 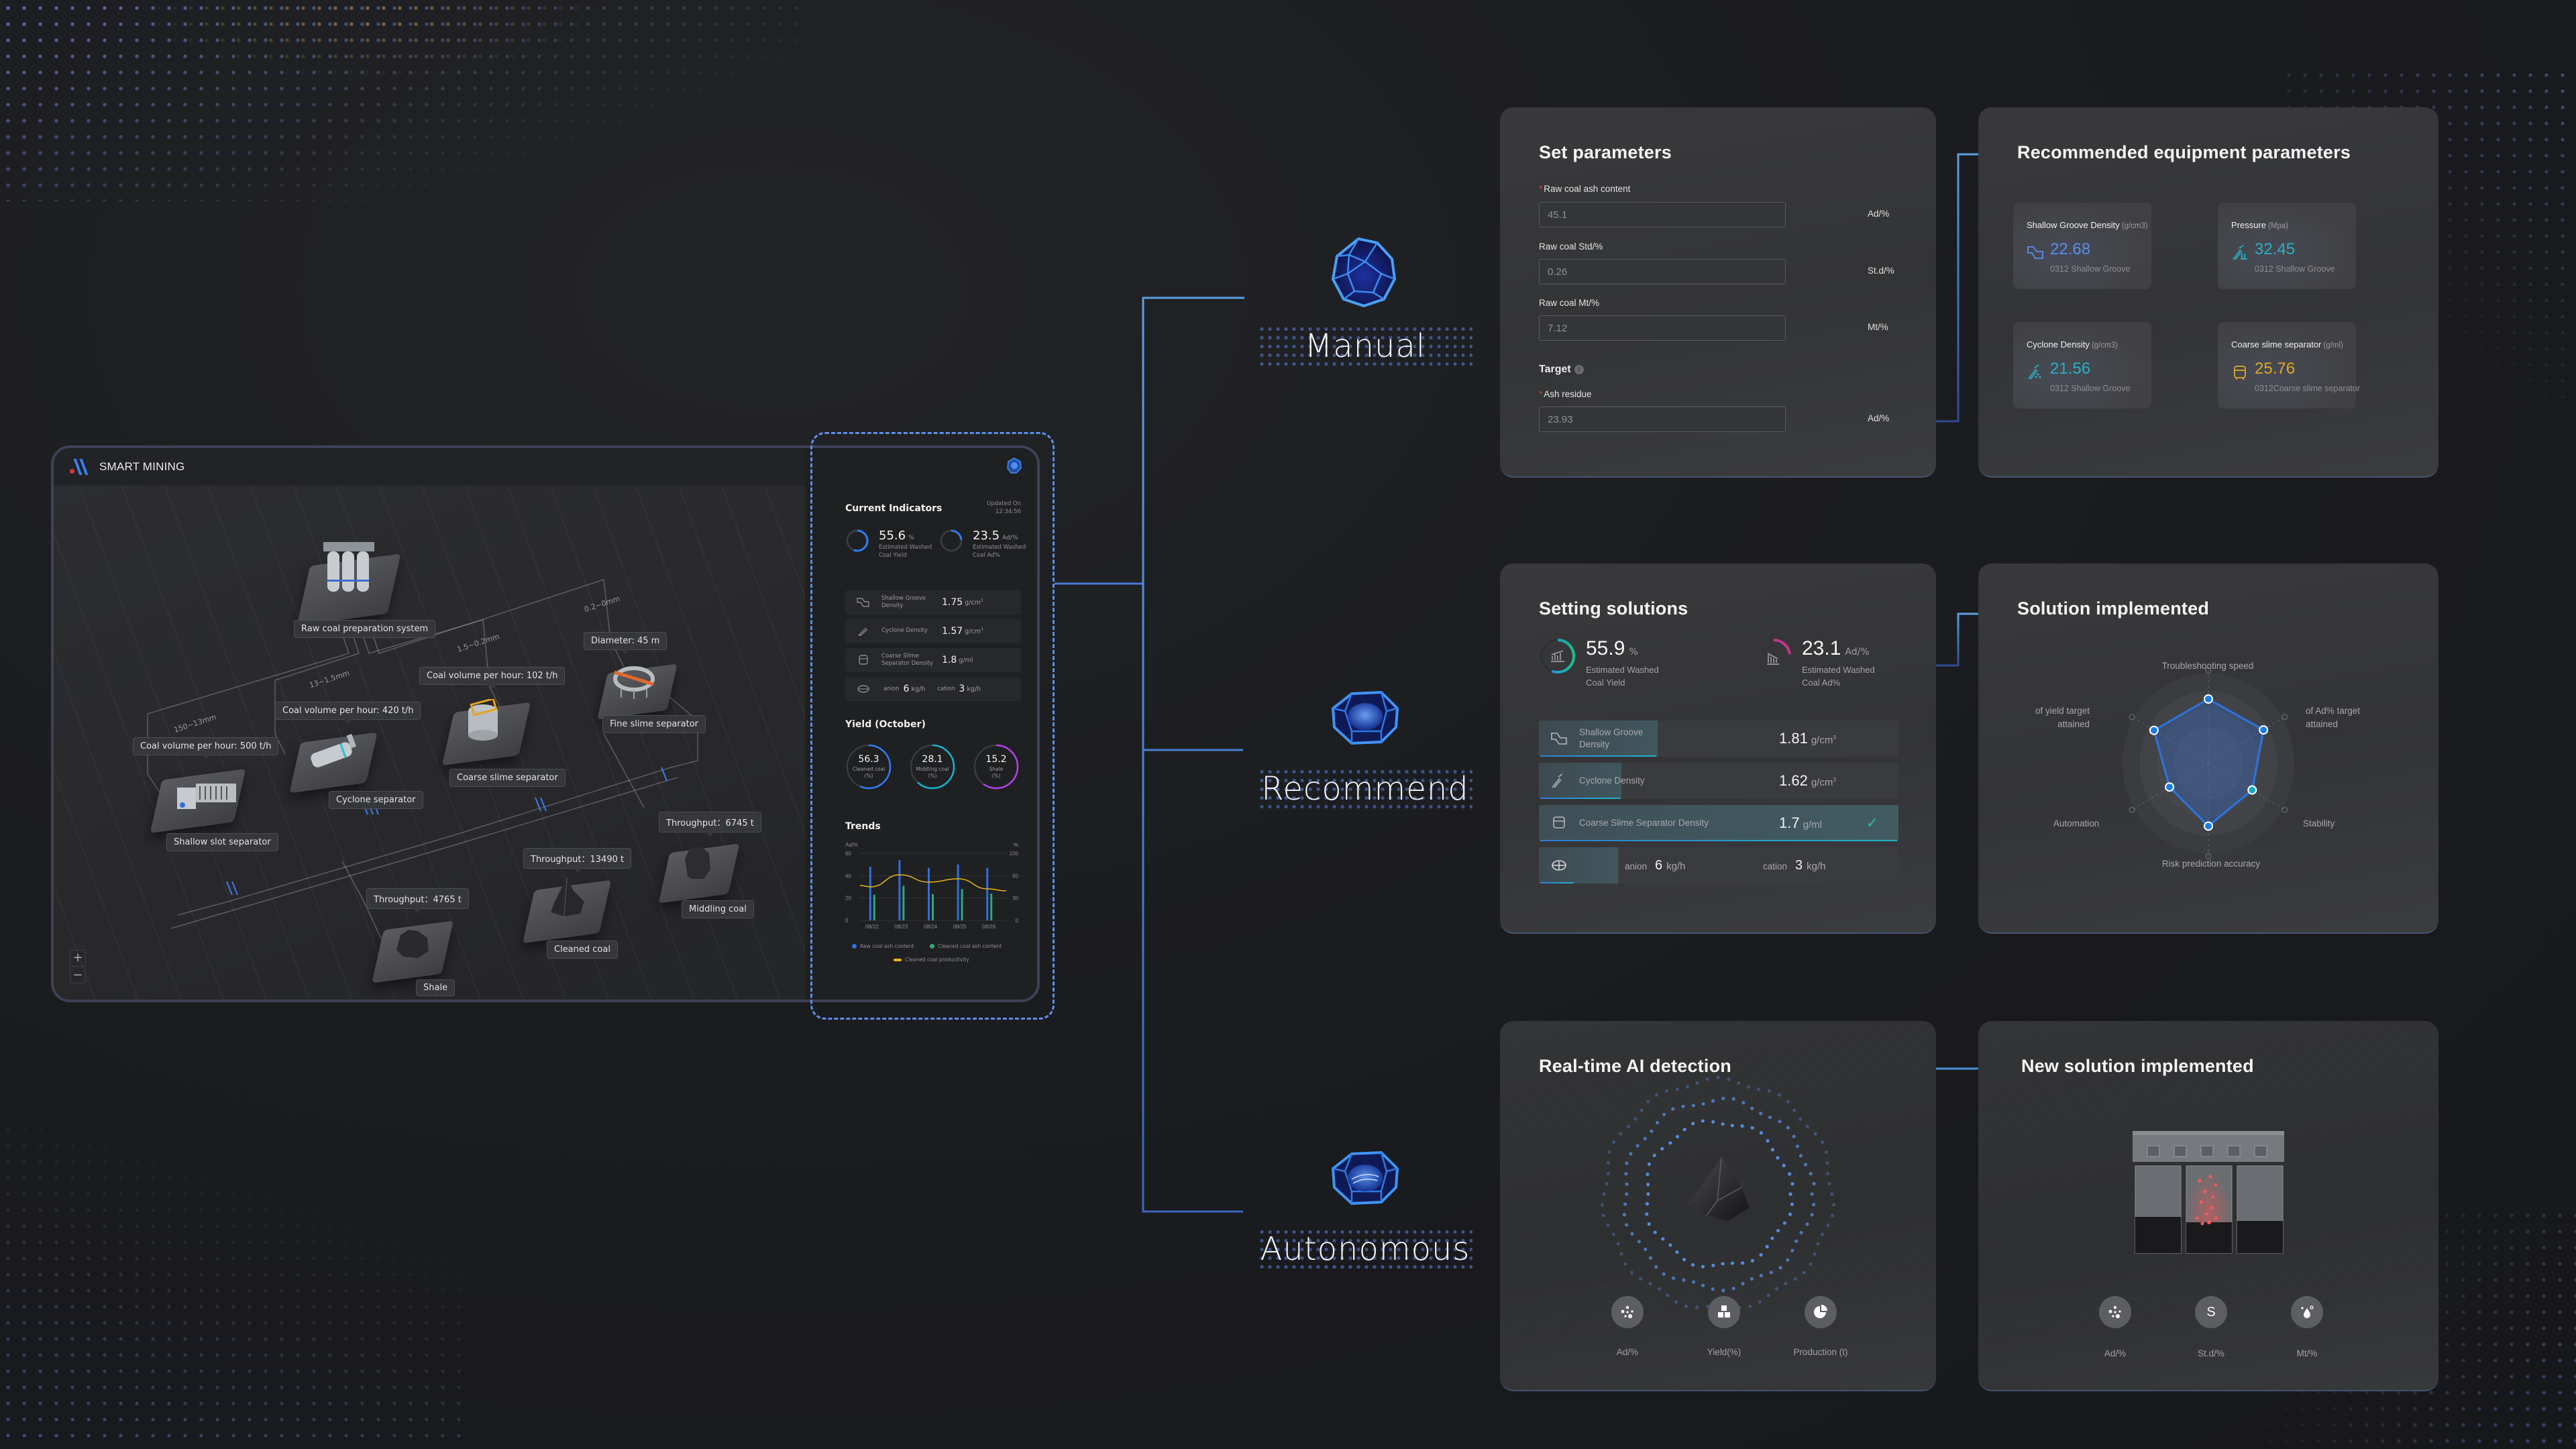 I want to click on equipment-label: Raw coal preparation system, so click(x=365, y=629).